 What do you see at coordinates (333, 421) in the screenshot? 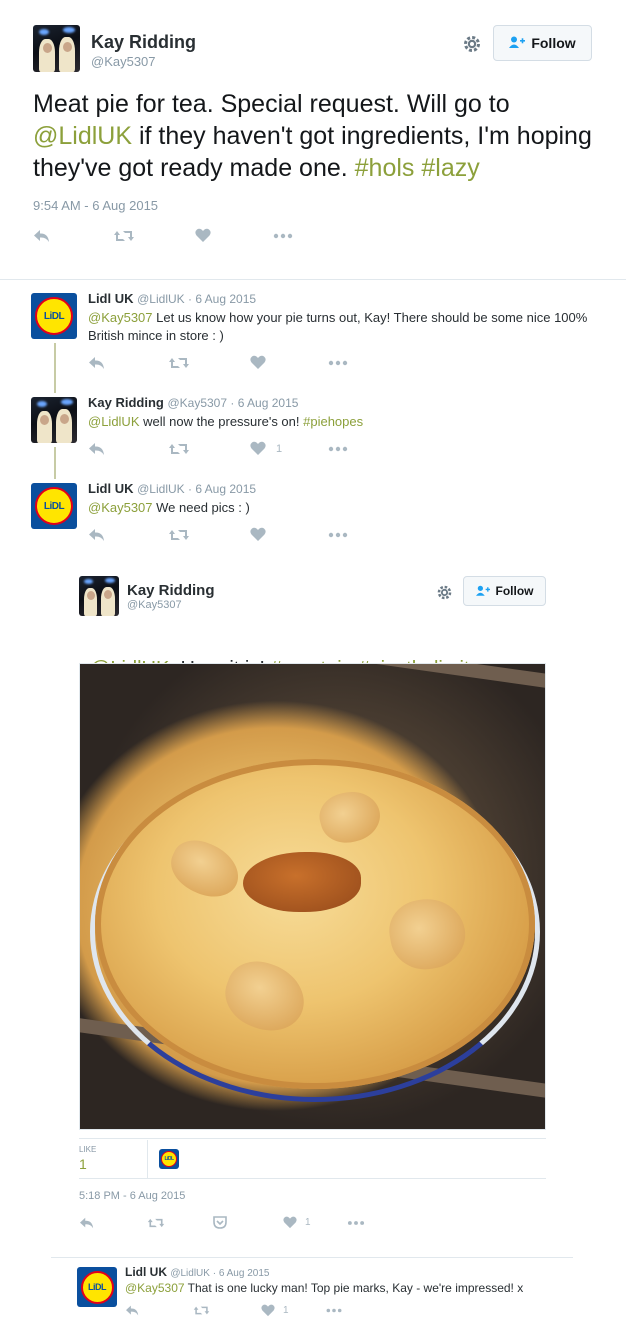
I see `hashtag-piehopes: #piehopes` at bounding box center [333, 421].